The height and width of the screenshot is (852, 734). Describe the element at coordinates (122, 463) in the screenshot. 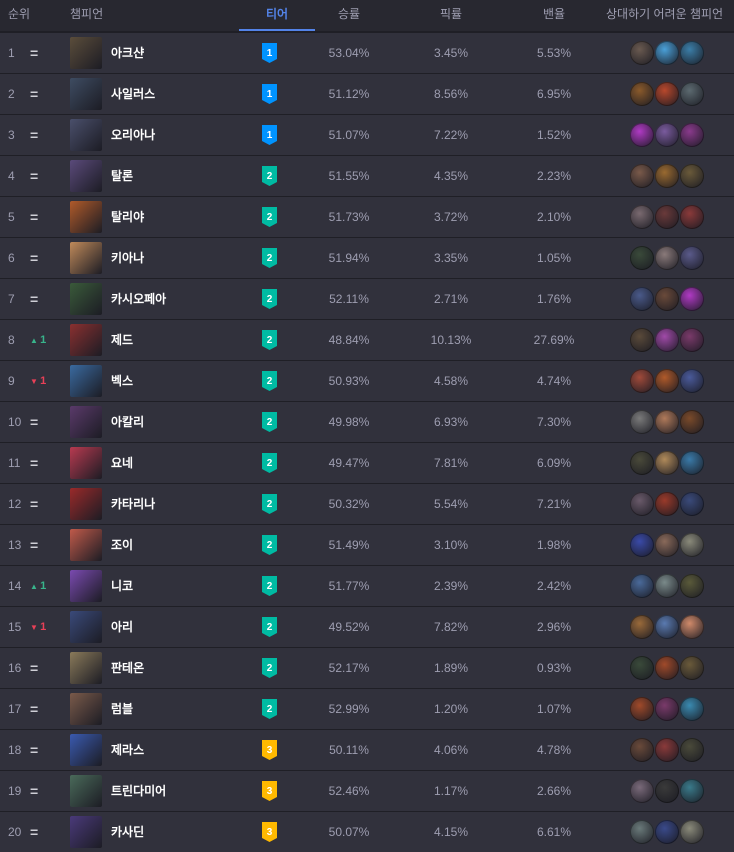

I see `champion-name: 요네` at that location.